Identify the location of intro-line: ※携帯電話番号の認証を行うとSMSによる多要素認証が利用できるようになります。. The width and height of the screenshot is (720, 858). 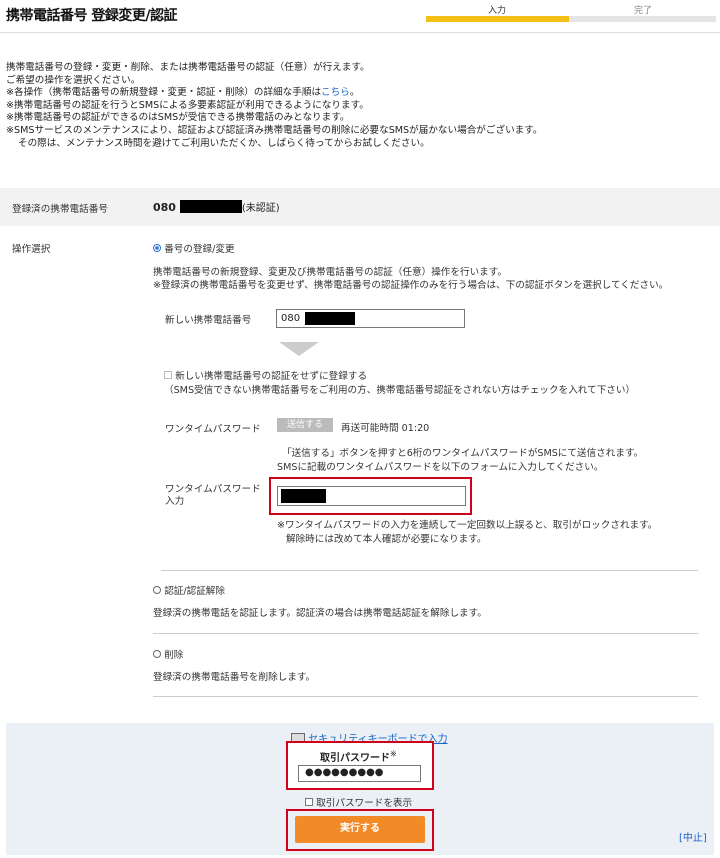
(187, 105).